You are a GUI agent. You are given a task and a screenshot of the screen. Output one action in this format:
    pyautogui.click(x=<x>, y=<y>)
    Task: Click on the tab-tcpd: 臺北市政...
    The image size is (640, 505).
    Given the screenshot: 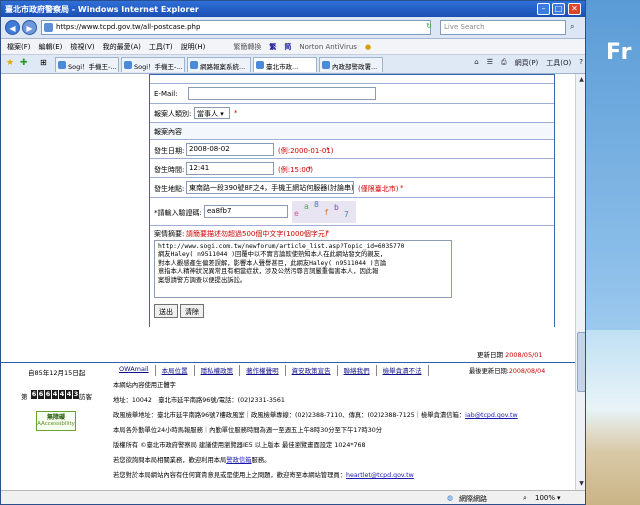 What is the action you would take?
    pyautogui.click(x=285, y=64)
    